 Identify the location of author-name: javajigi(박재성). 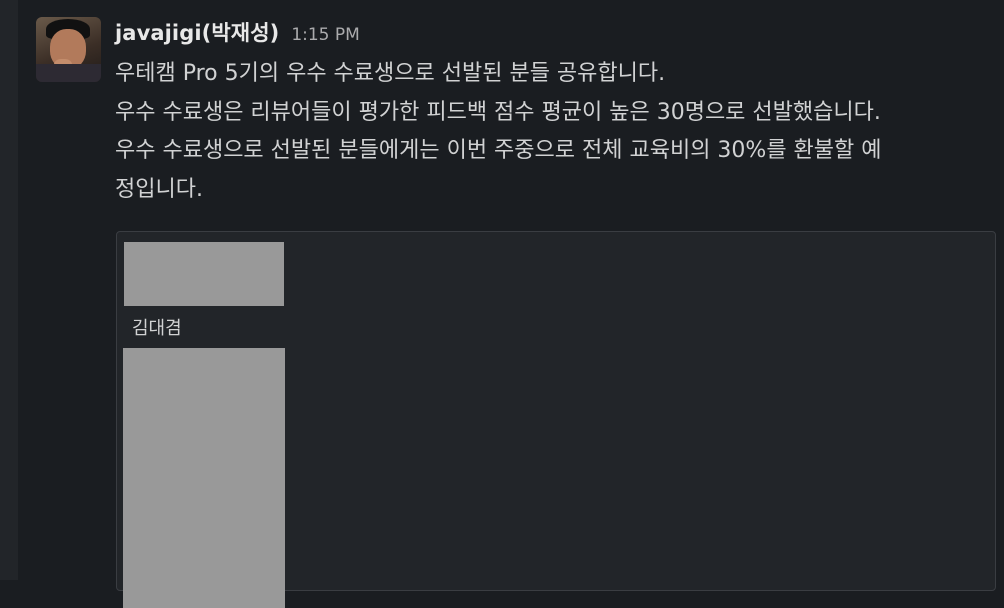
(197, 32).